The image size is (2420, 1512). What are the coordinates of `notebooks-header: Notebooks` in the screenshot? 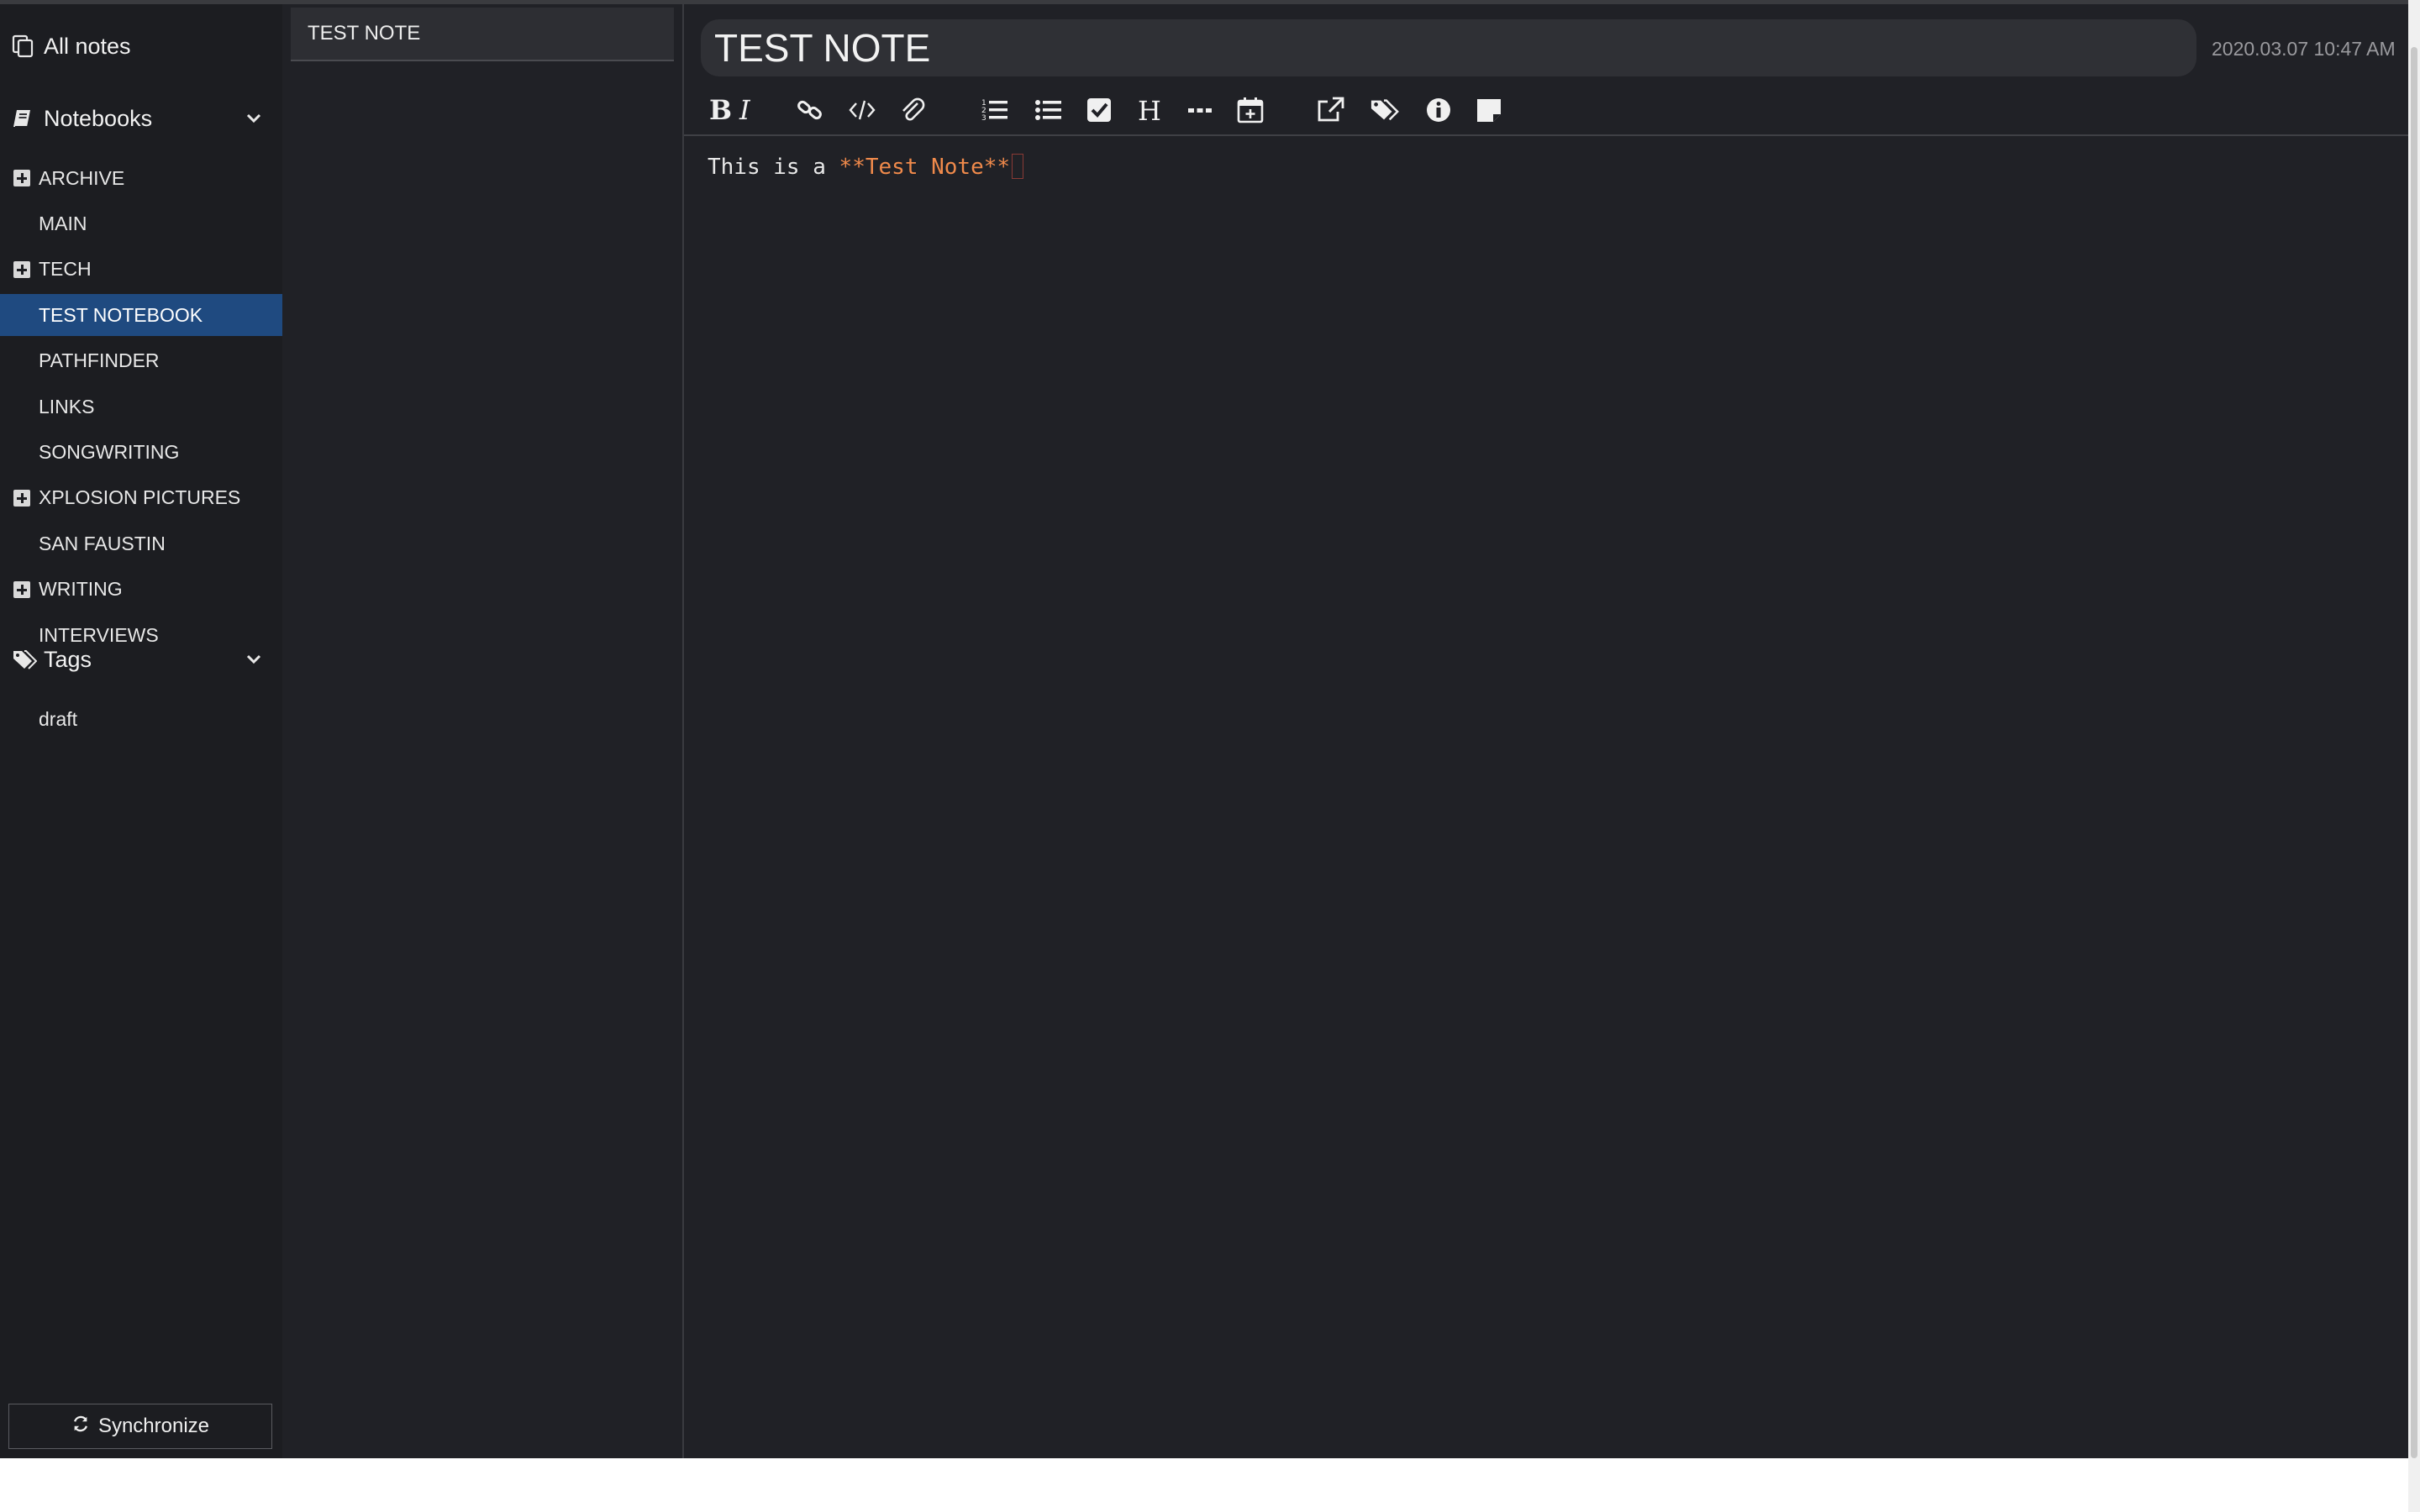 It's located at (141, 118).